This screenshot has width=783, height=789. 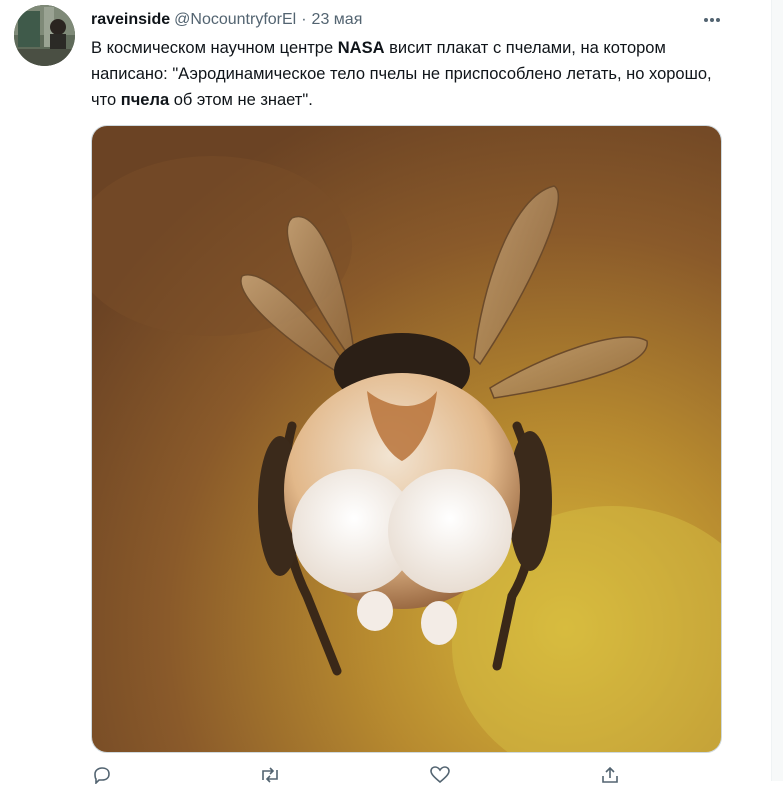 I want to click on share-icon, so click(x=610, y=774).